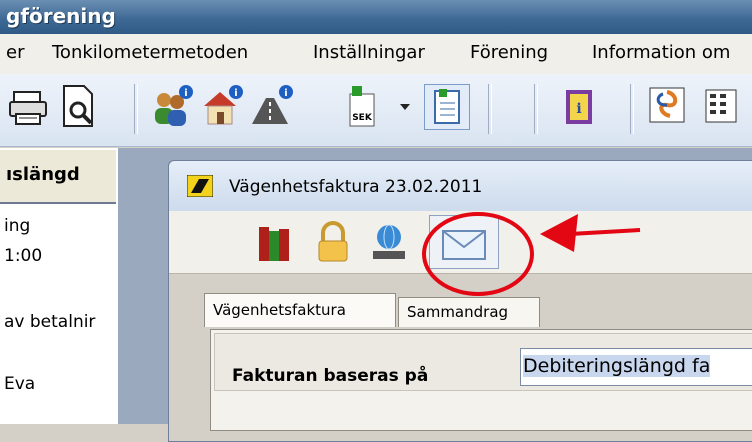 This screenshot has width=752, height=442. Describe the element at coordinates (369, 52) in the screenshot. I see `menu-item-installningar: Inställningar` at that location.